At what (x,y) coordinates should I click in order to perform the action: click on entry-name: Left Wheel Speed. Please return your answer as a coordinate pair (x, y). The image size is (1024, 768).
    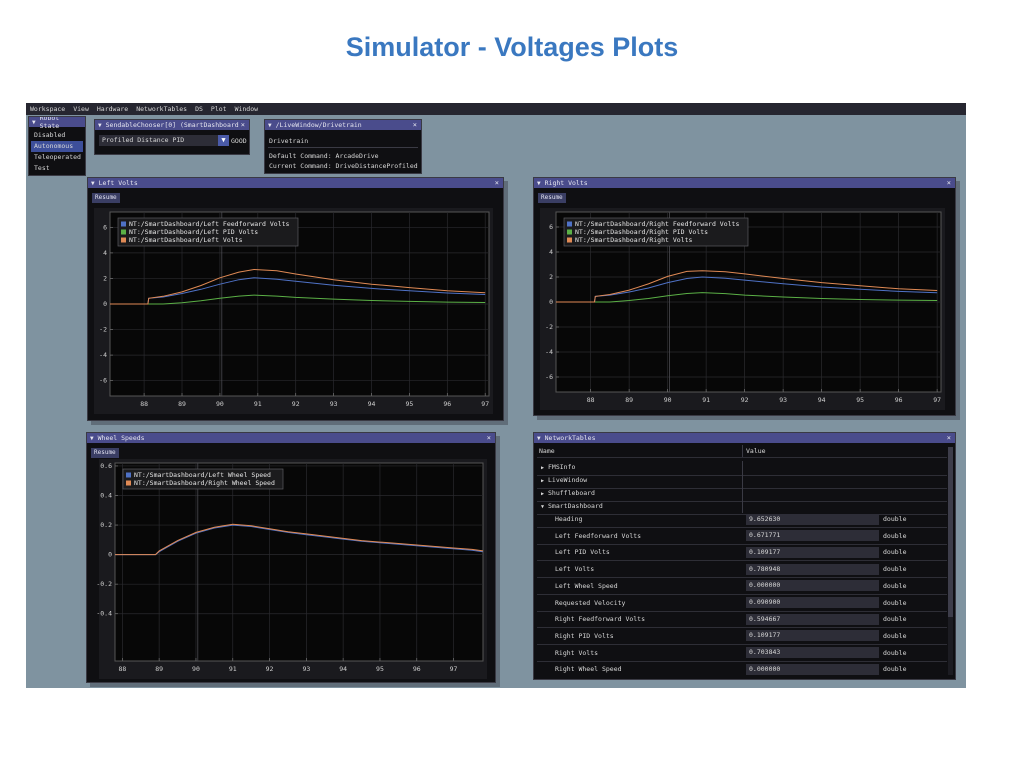
    Looking at the image, I should click on (586, 585).